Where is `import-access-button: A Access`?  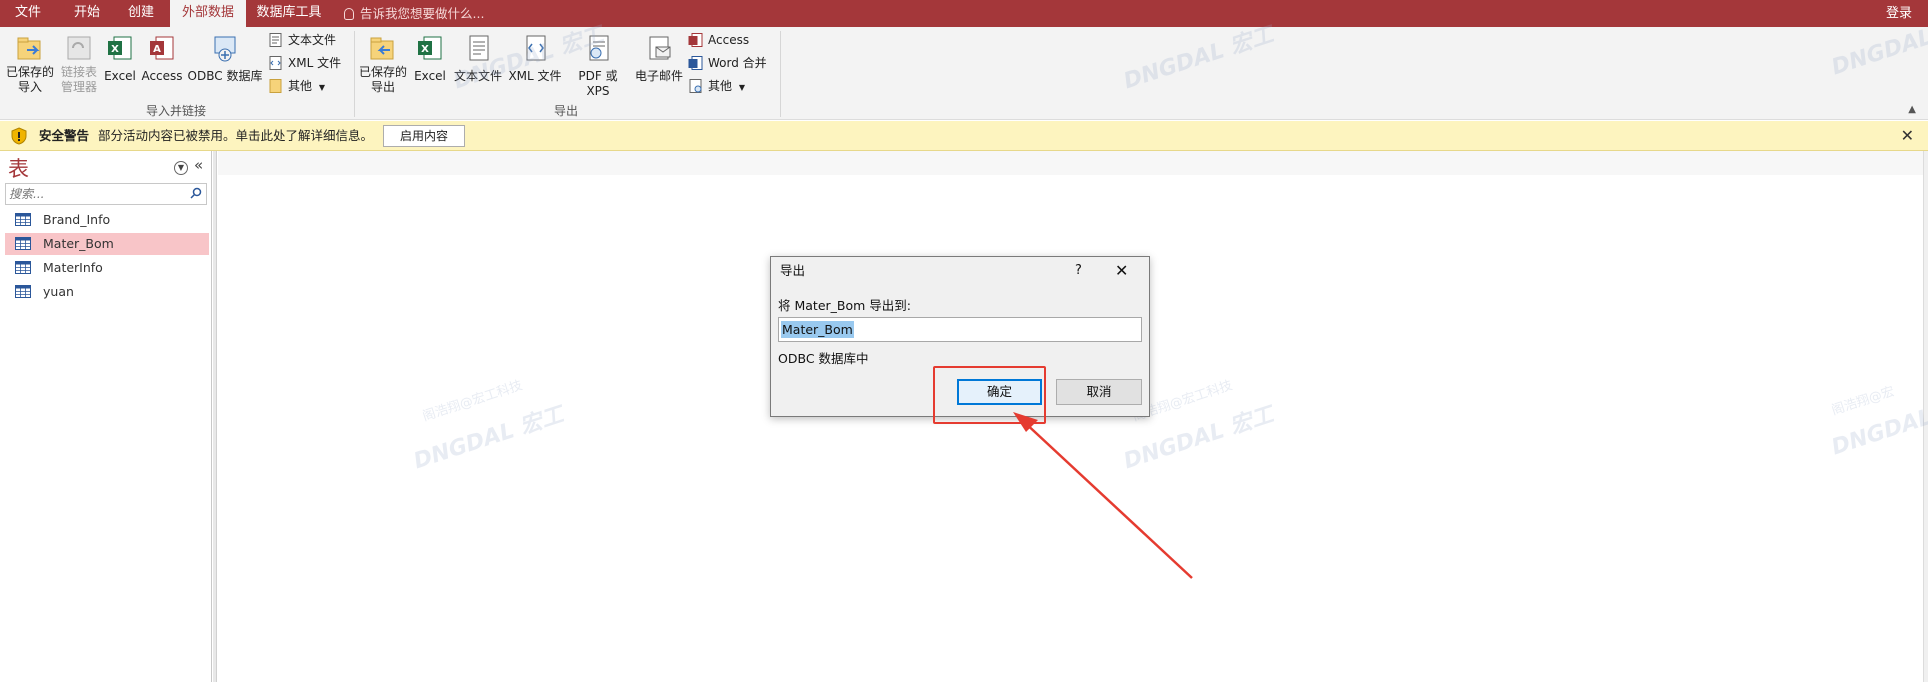
import-access-button: A Access is located at coordinates (162, 58).